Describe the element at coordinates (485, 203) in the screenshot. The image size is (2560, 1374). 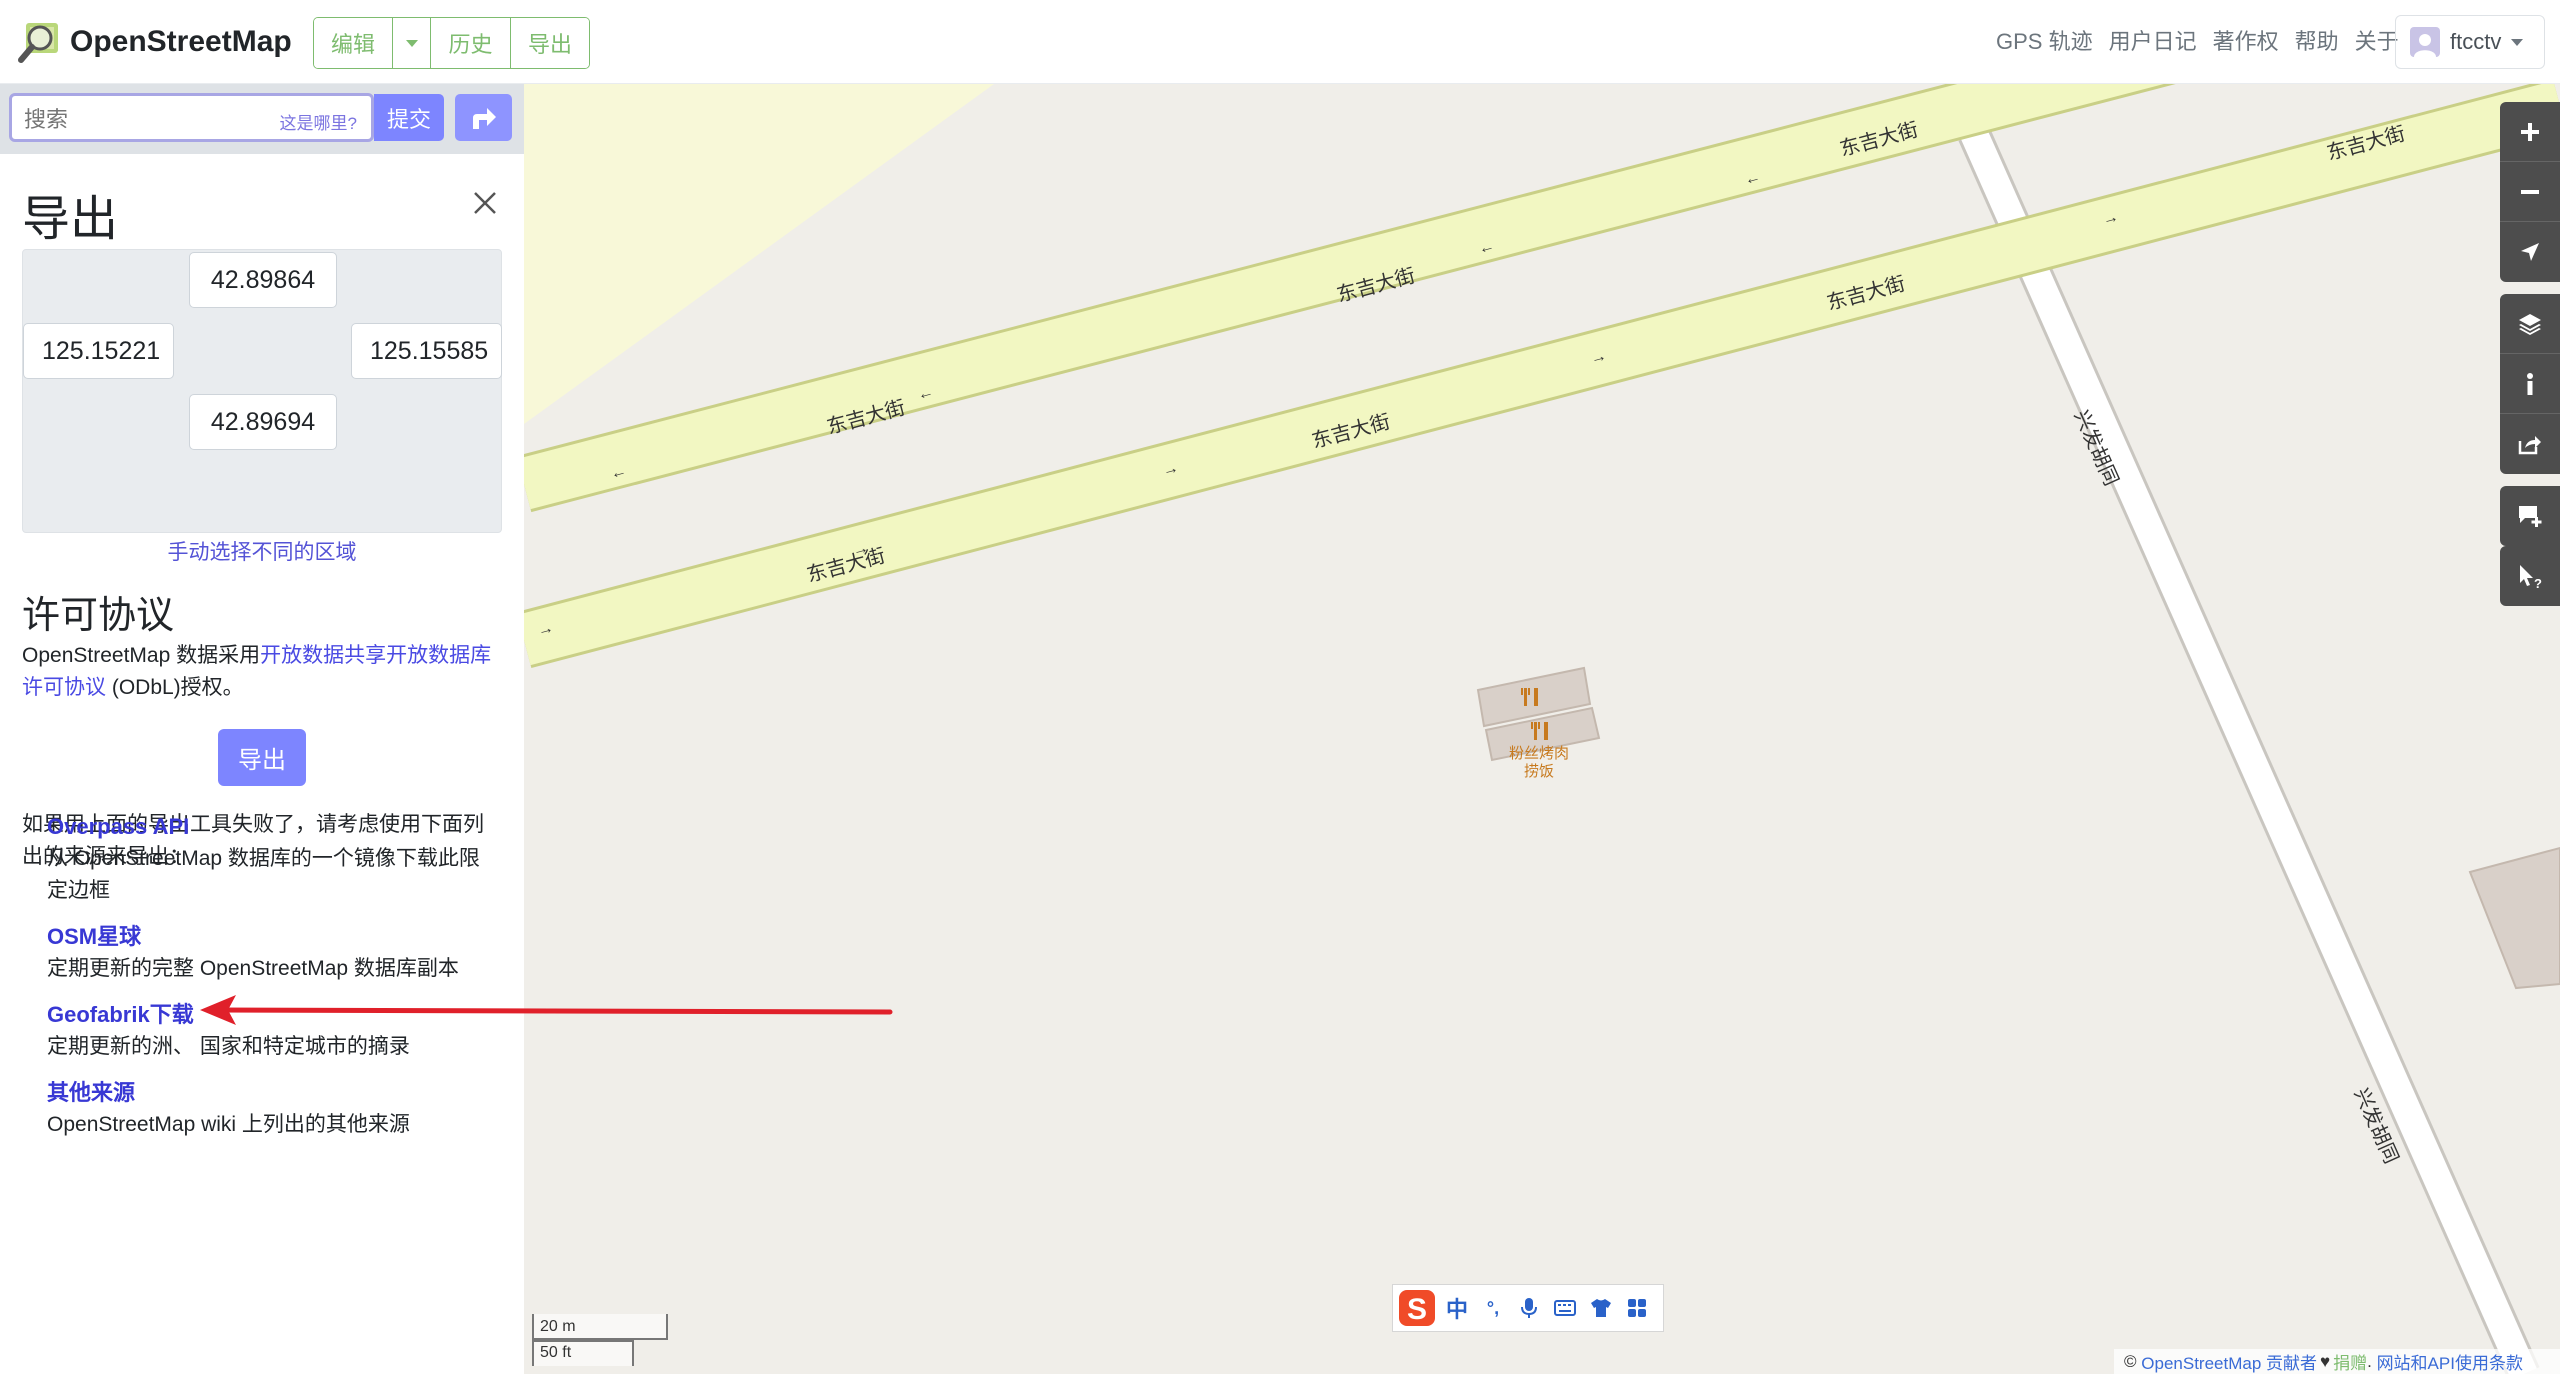
I see `close-icon` at that location.